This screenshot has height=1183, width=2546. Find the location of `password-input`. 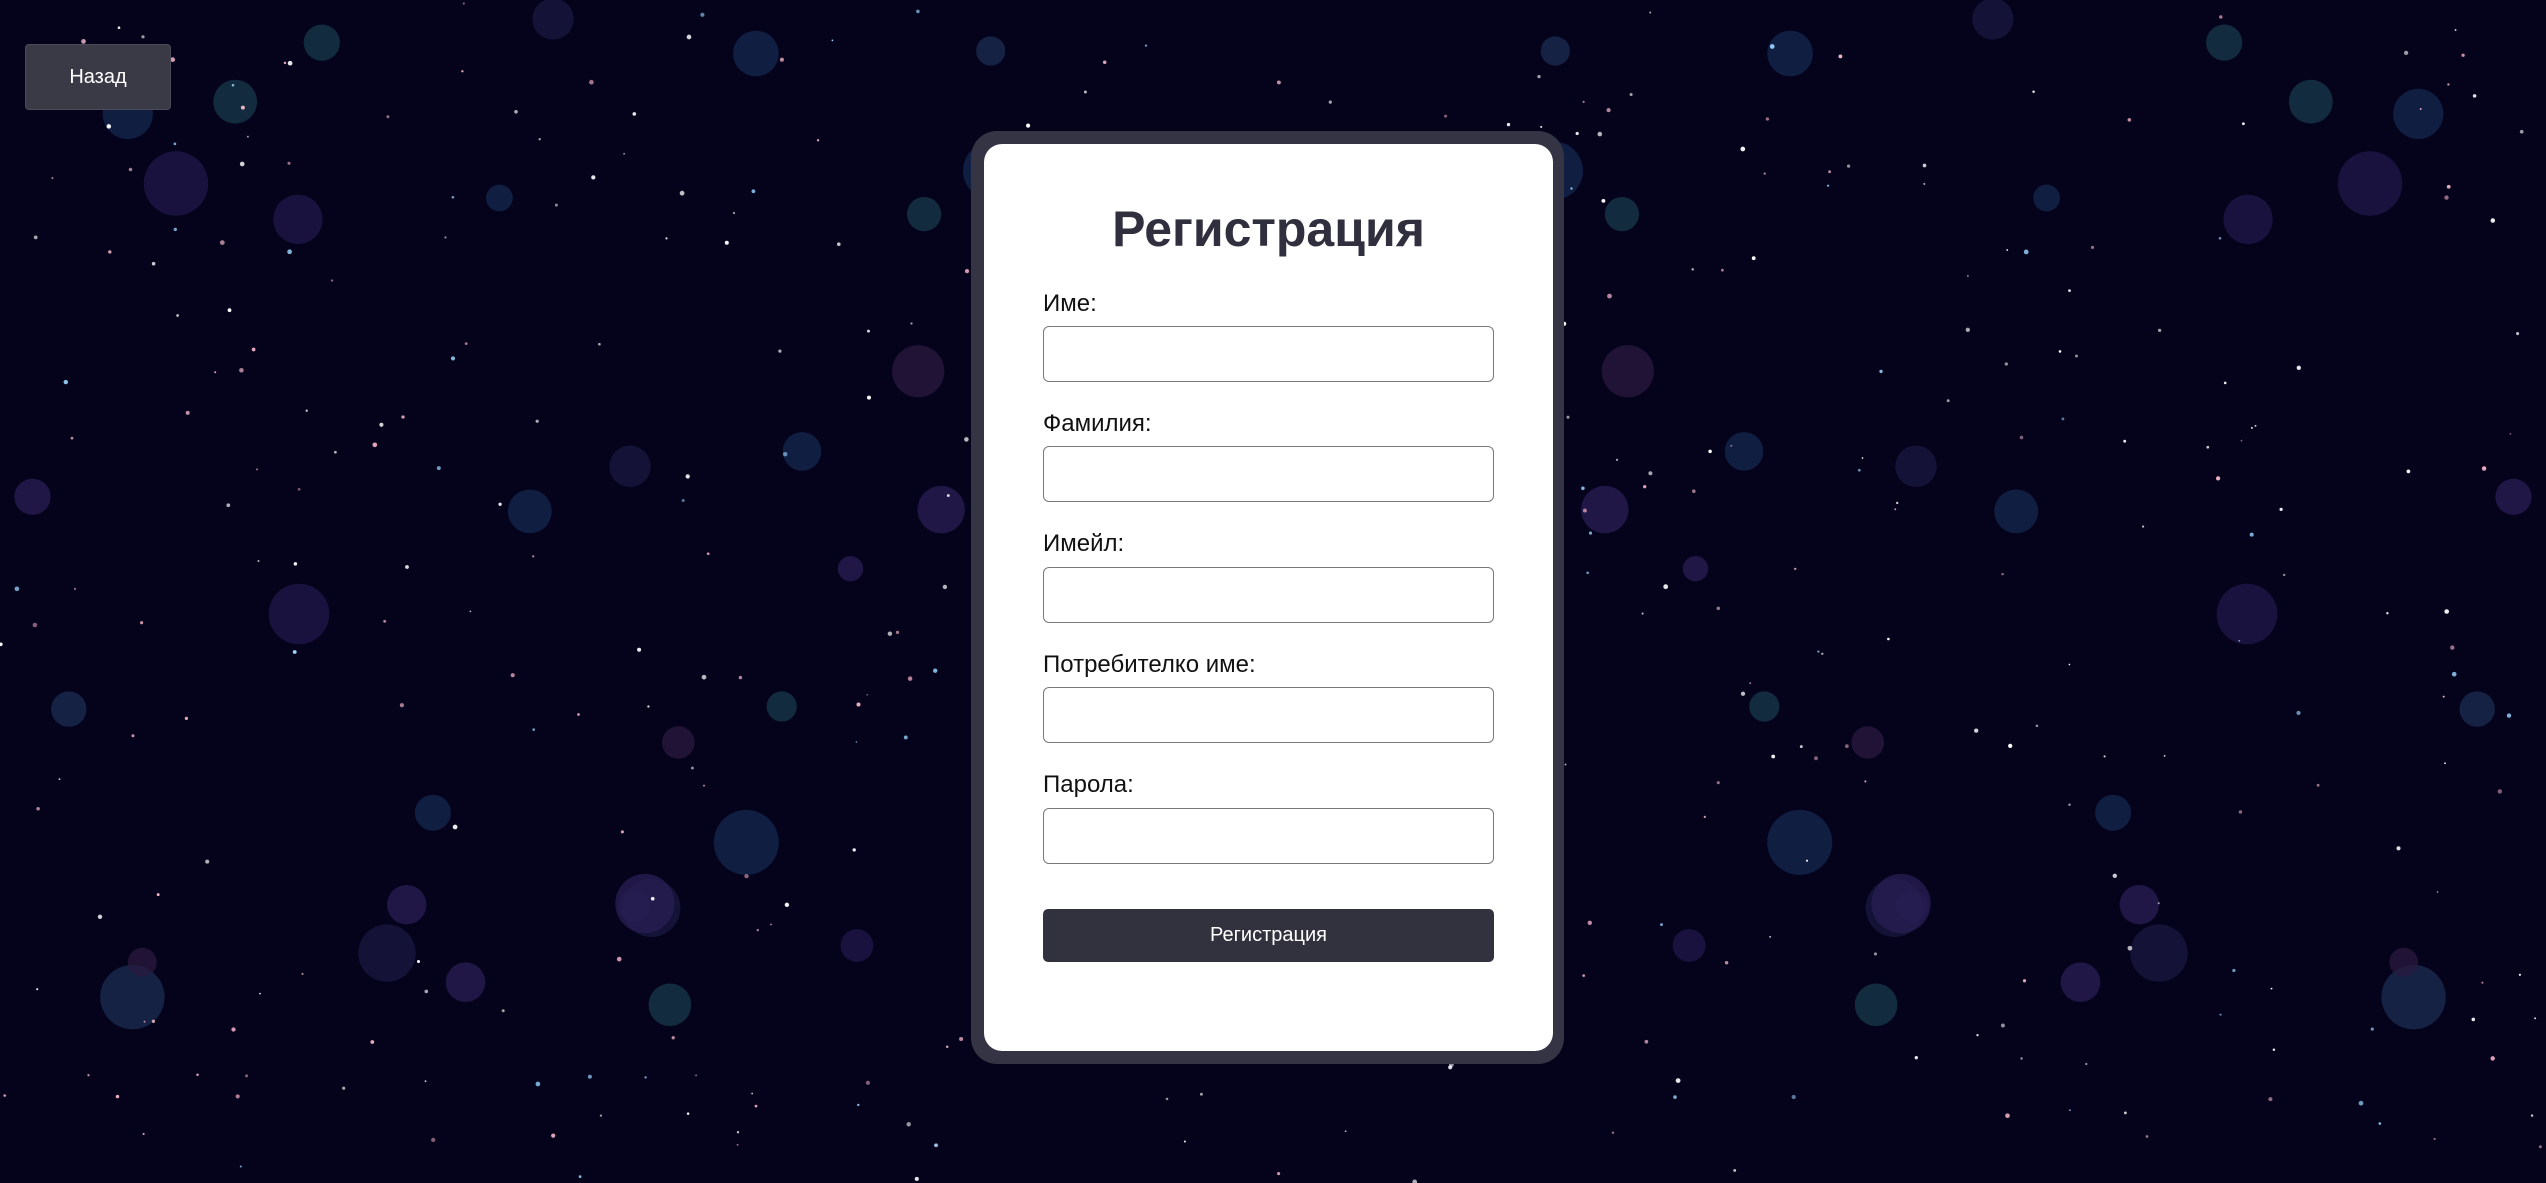

password-input is located at coordinates (1268, 836).